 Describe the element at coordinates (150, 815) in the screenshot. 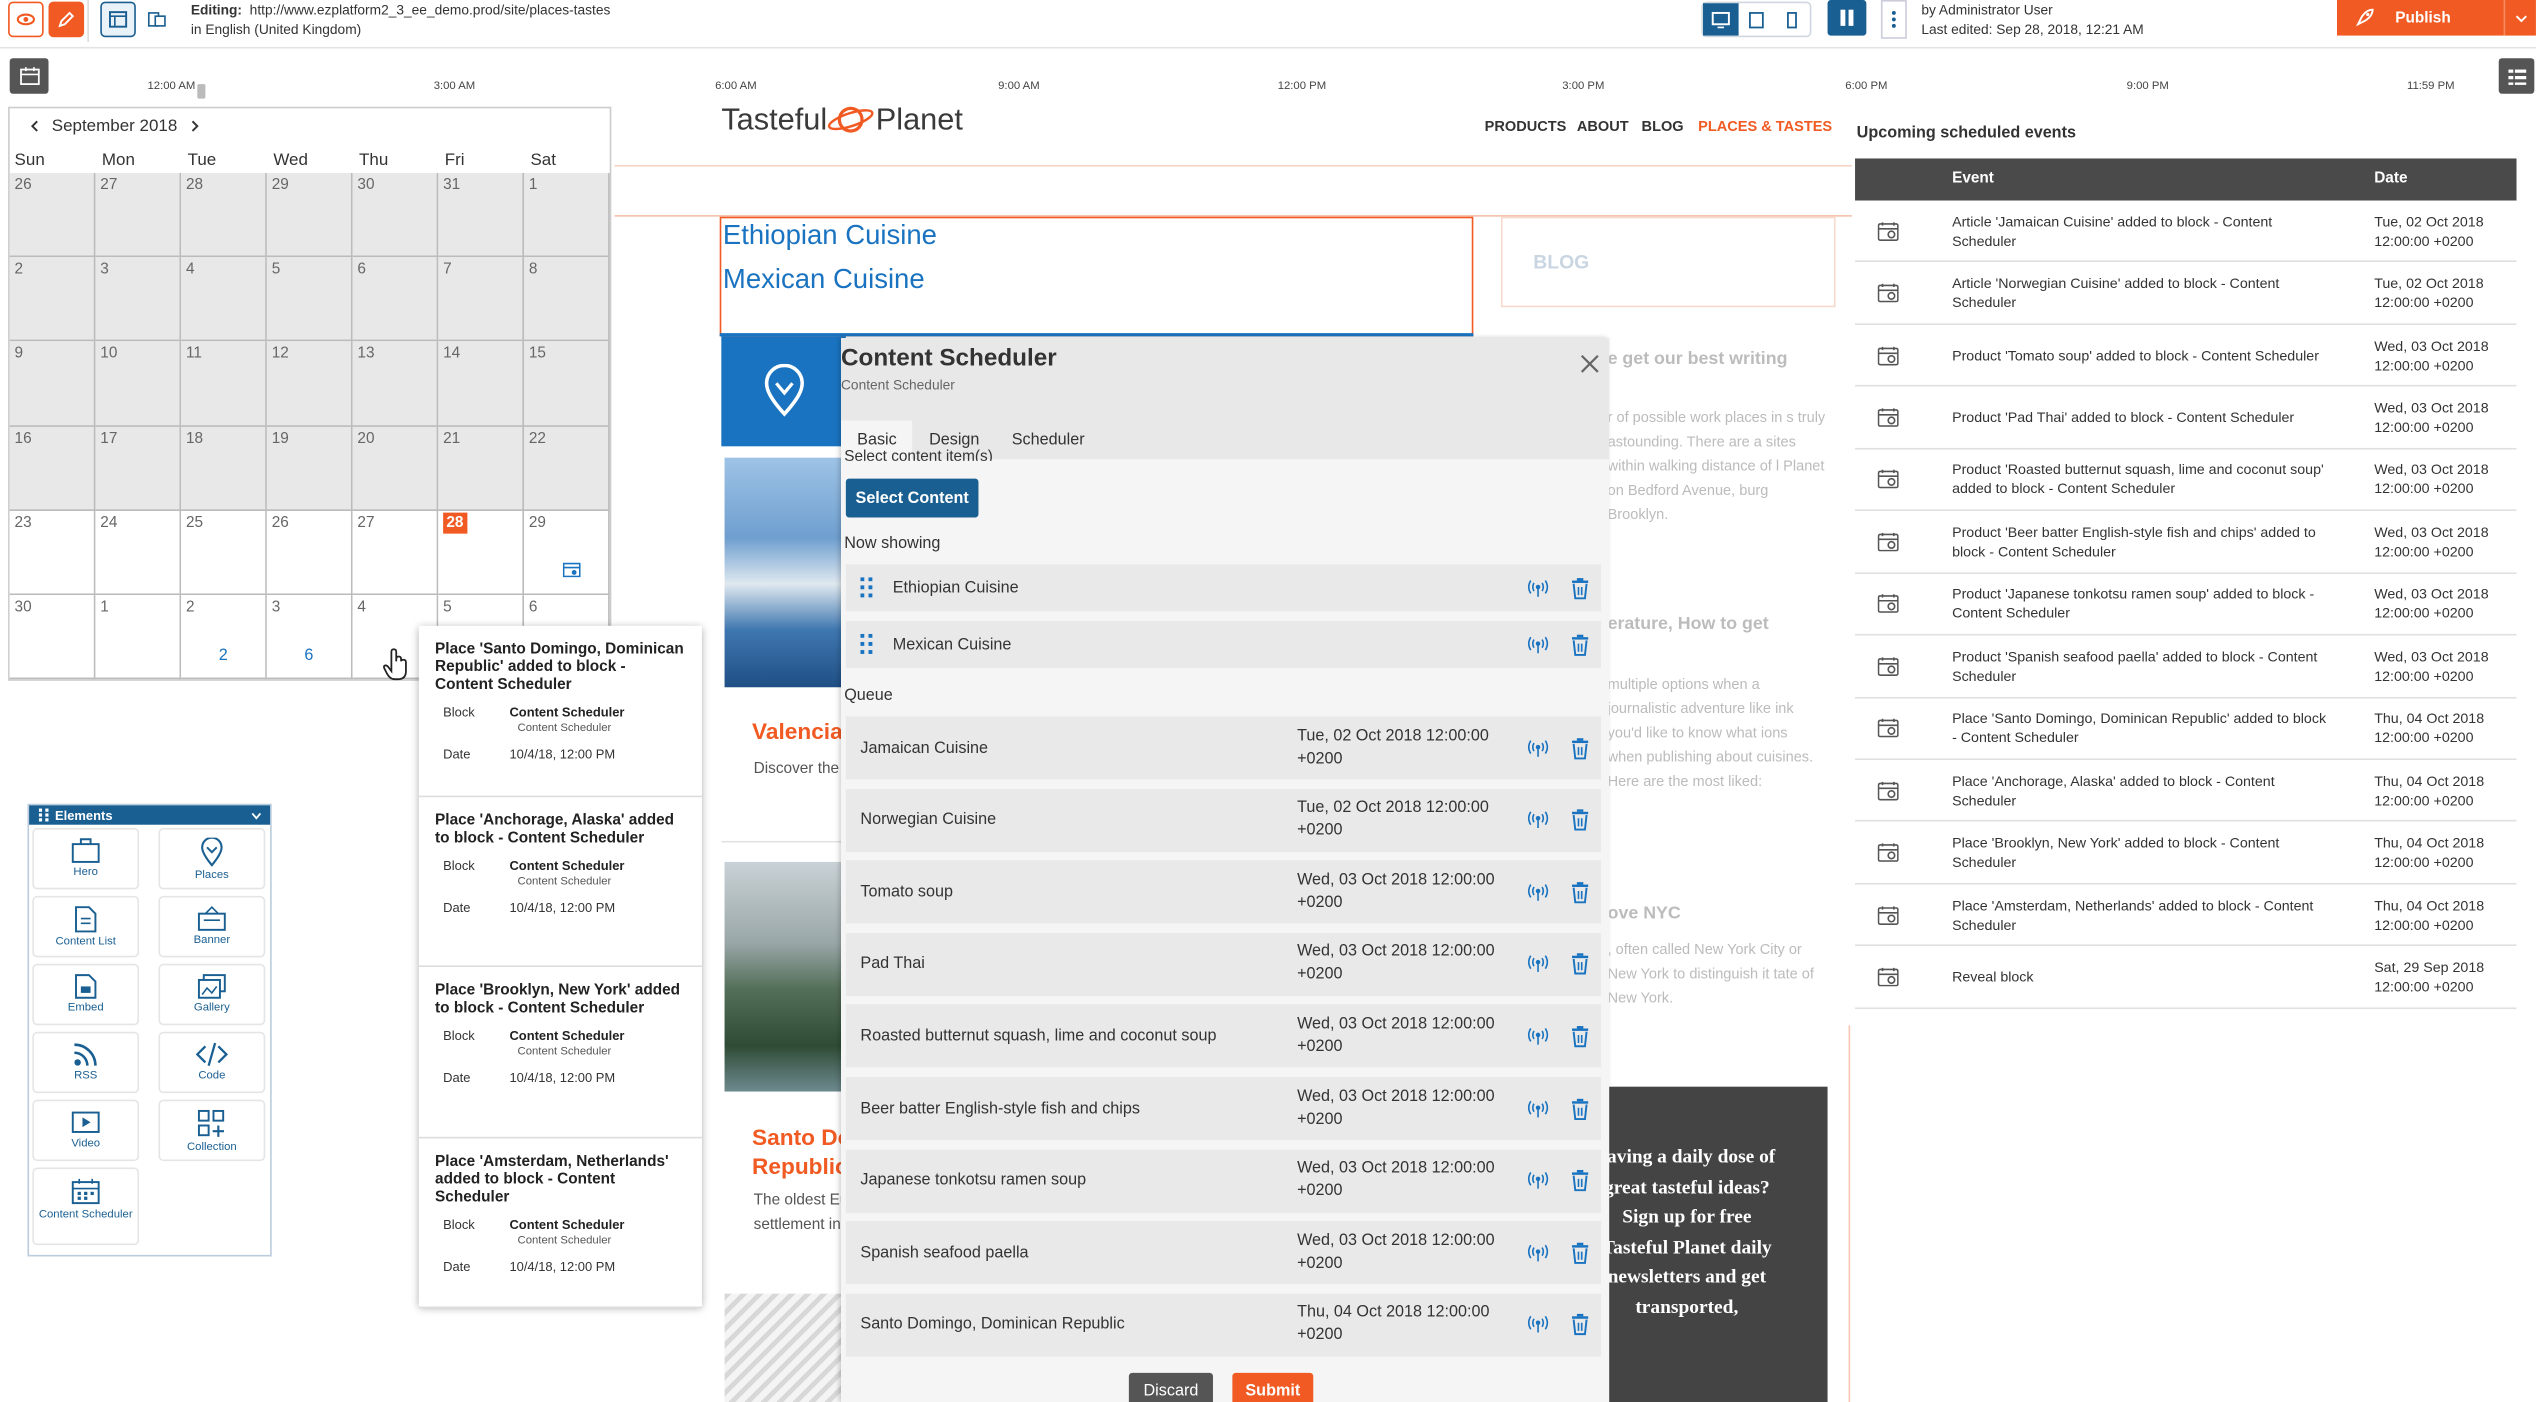

I see `elements-panel-header: Elements` at that location.